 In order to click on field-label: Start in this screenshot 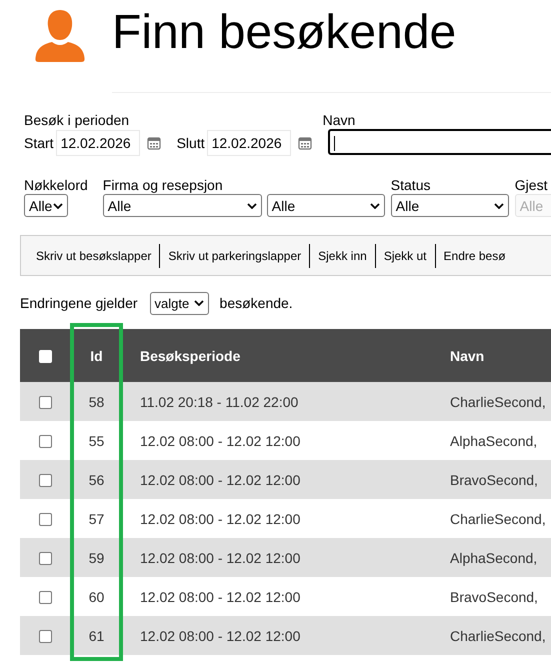, I will do `click(39, 143)`.